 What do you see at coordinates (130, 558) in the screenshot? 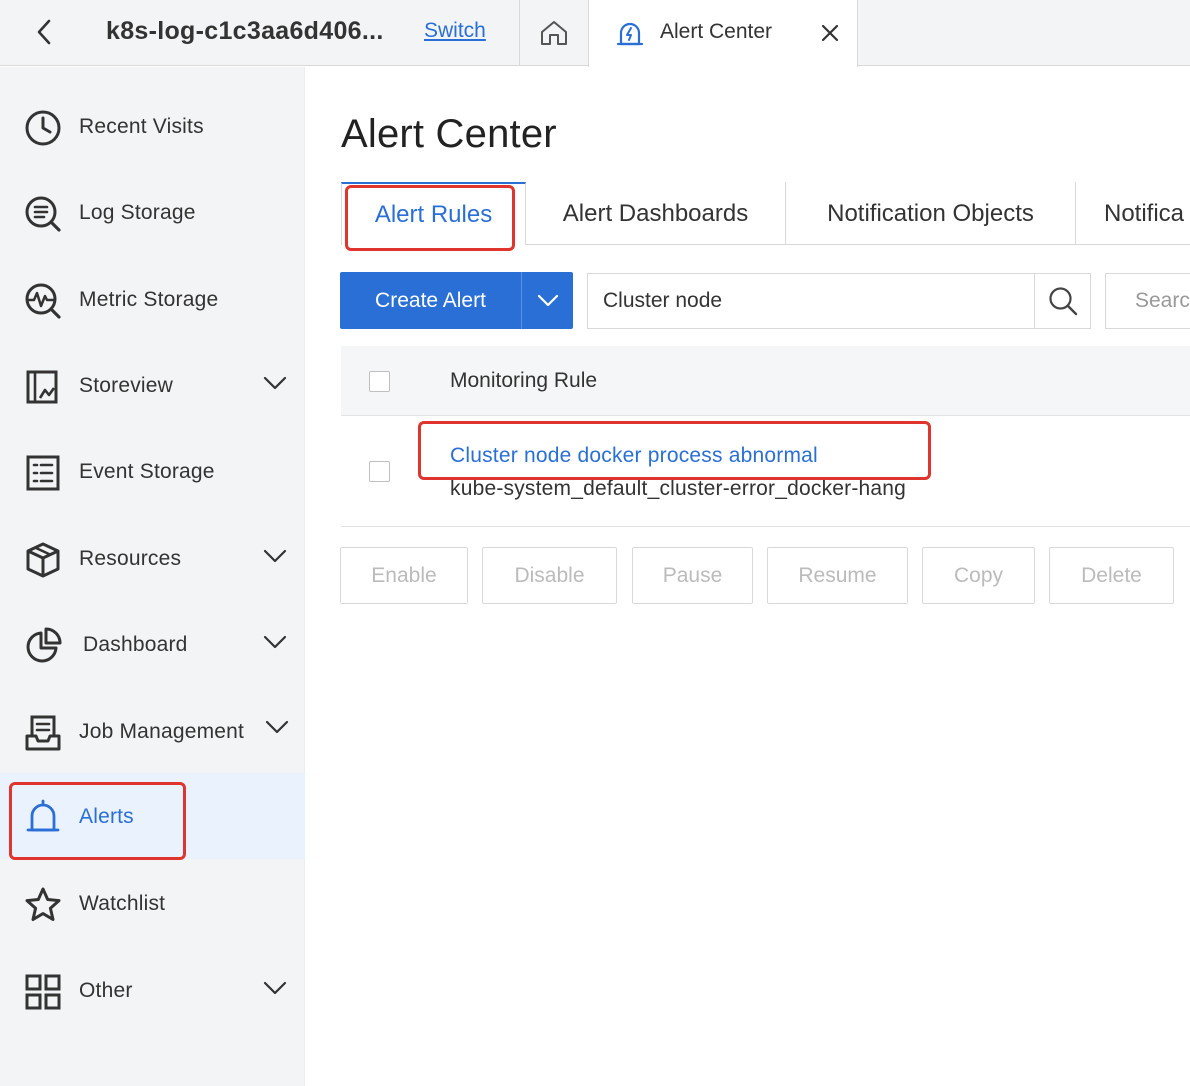
I see `sidebar-item-label: Resources` at bounding box center [130, 558].